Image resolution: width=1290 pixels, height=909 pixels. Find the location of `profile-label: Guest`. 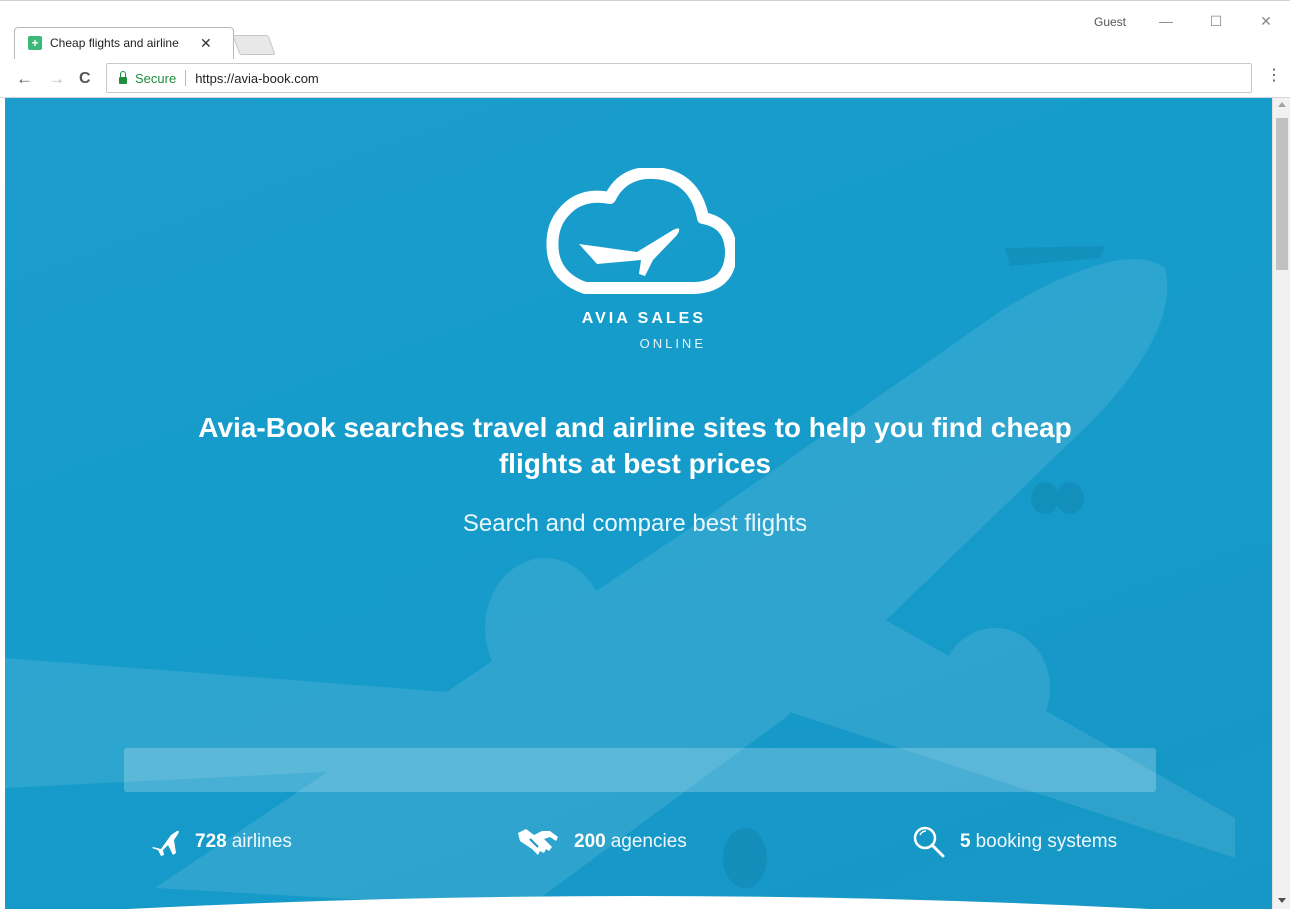

profile-label: Guest is located at coordinates (1110, 22).